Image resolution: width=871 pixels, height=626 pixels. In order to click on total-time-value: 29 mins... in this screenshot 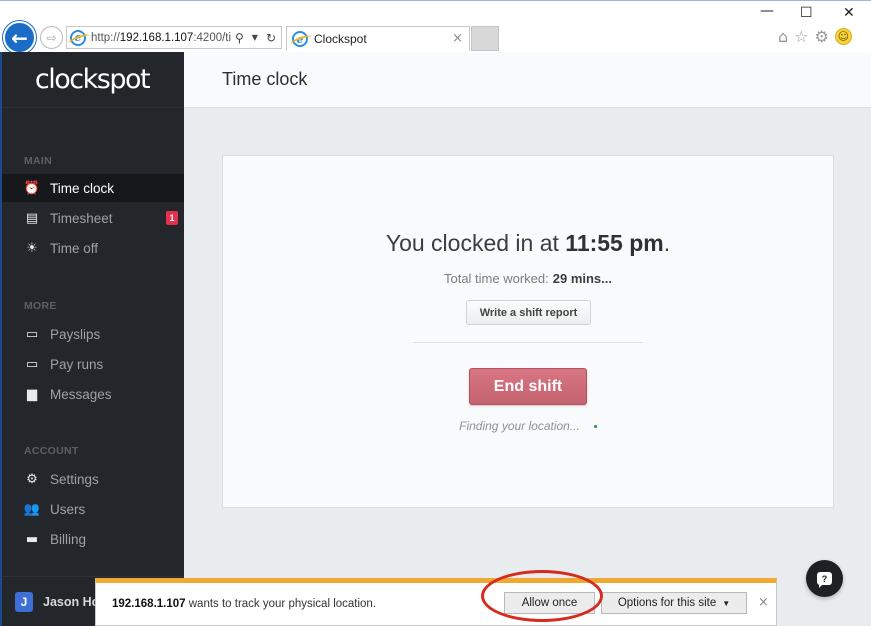, I will do `click(582, 278)`.